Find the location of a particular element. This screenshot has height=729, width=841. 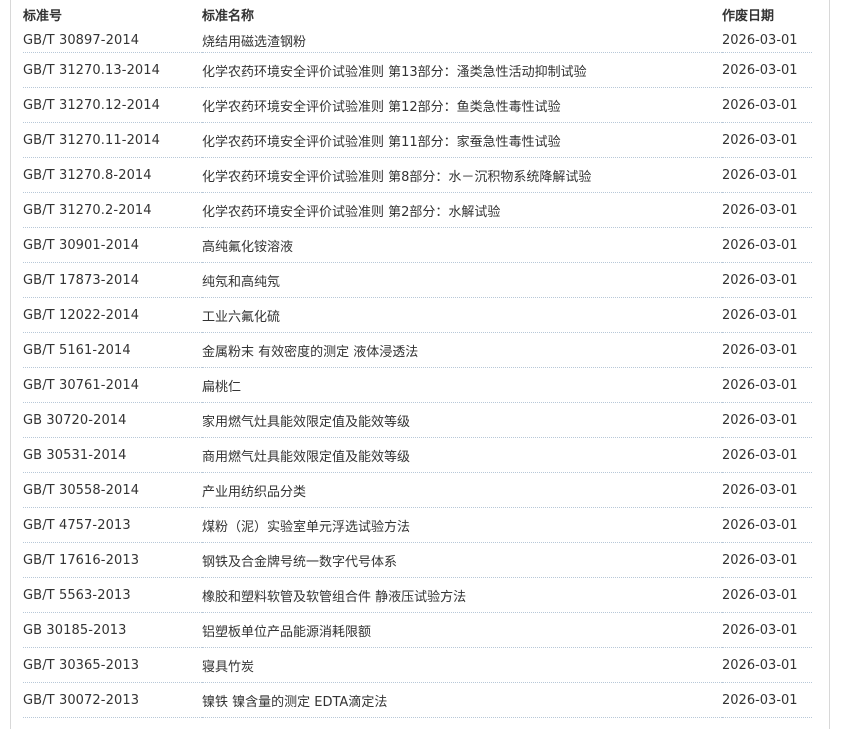

standard-name-link: 寝具竹炭 is located at coordinates (462, 665).